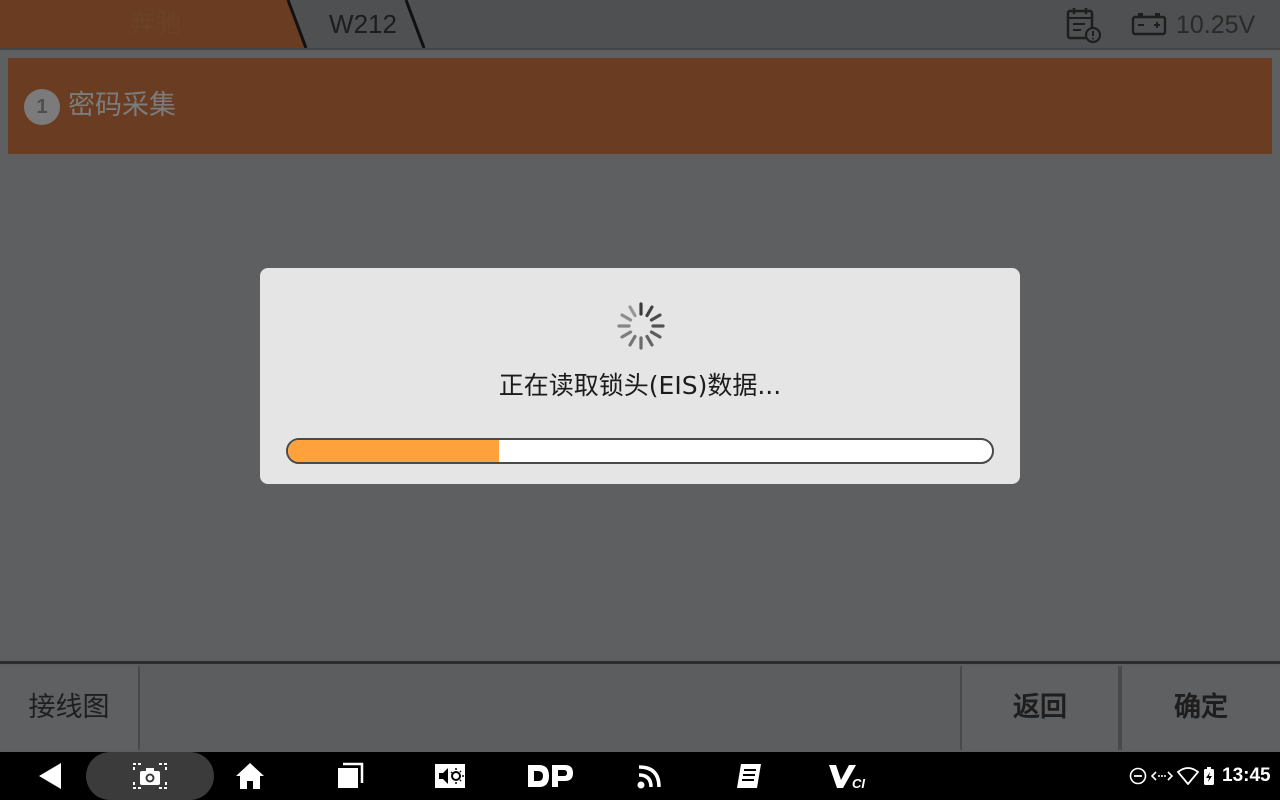 The image size is (1280, 800). Describe the element at coordinates (858, 783) in the screenshot. I see `svg-text: CI` at that location.